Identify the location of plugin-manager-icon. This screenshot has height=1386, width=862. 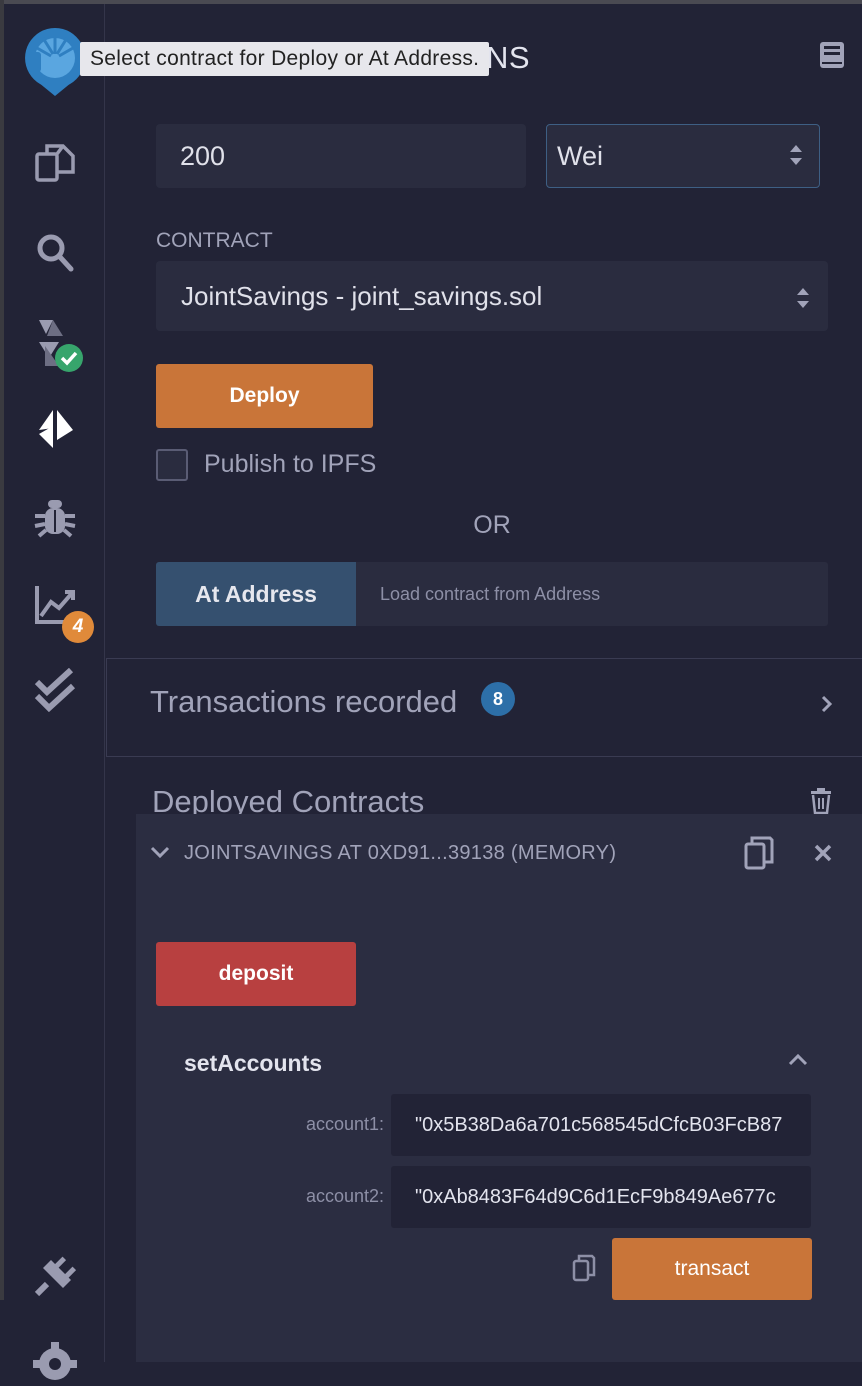
(54, 1276).